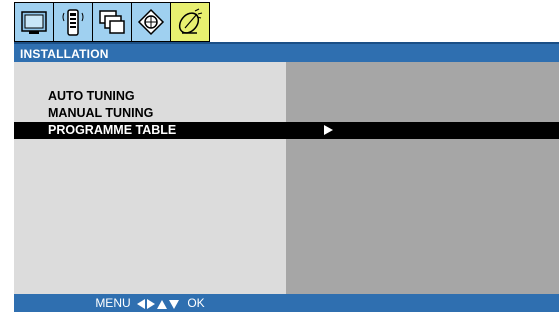 The image size is (559, 312). Describe the element at coordinates (101, 113) in the screenshot. I see `menu-item-label: MANUAL TUNING` at that location.